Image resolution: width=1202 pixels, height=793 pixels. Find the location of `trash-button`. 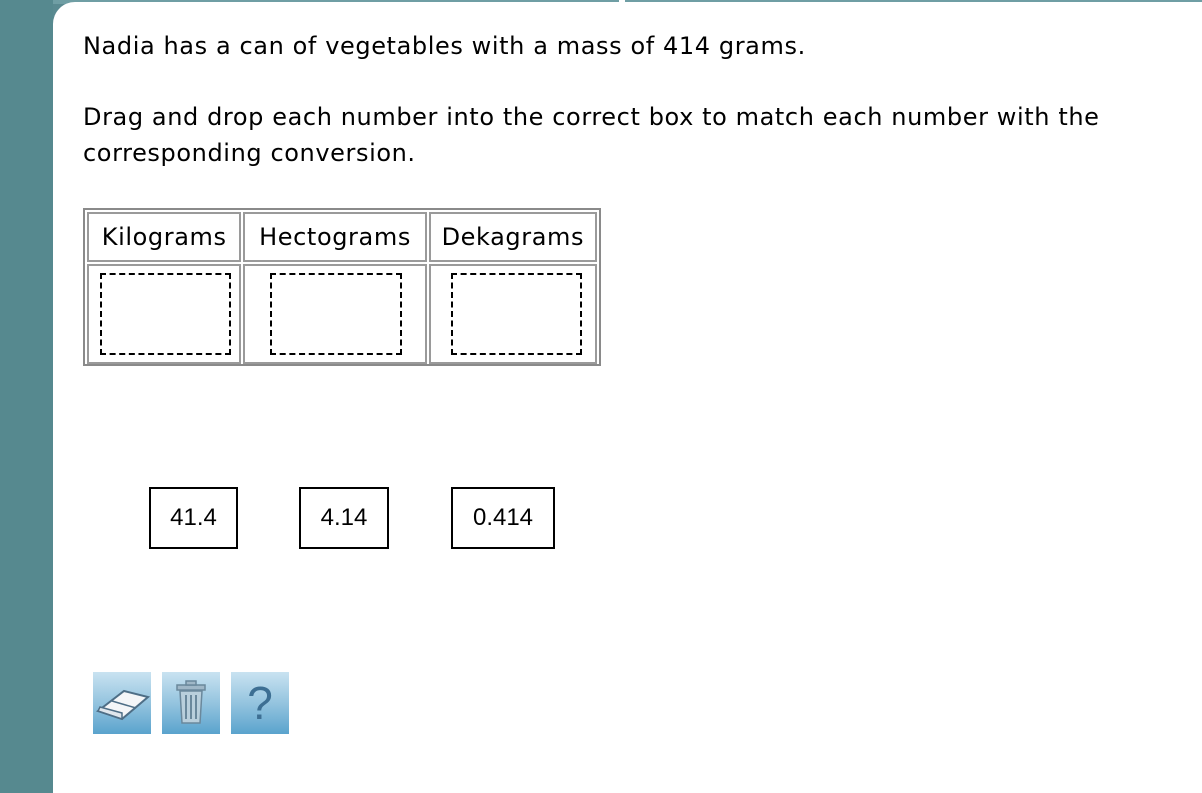

trash-button is located at coordinates (191, 703).